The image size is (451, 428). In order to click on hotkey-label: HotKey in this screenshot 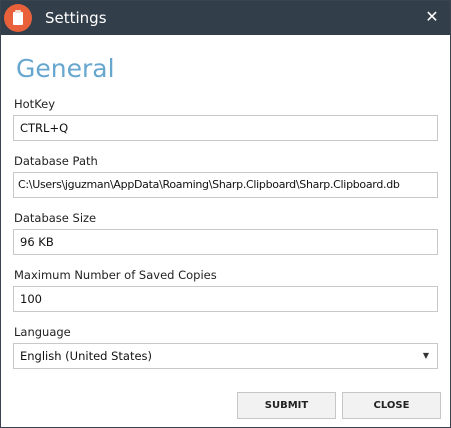, I will do `click(35, 104)`.